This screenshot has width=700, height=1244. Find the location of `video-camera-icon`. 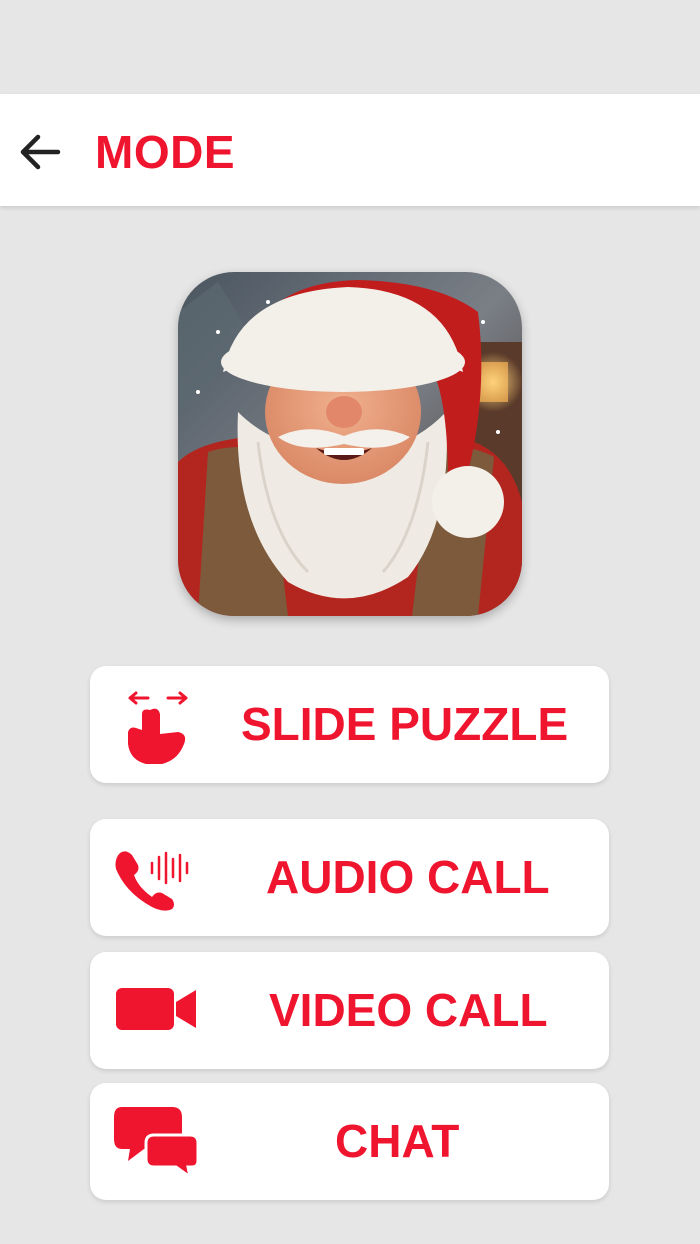

video-camera-icon is located at coordinates (156, 1009).